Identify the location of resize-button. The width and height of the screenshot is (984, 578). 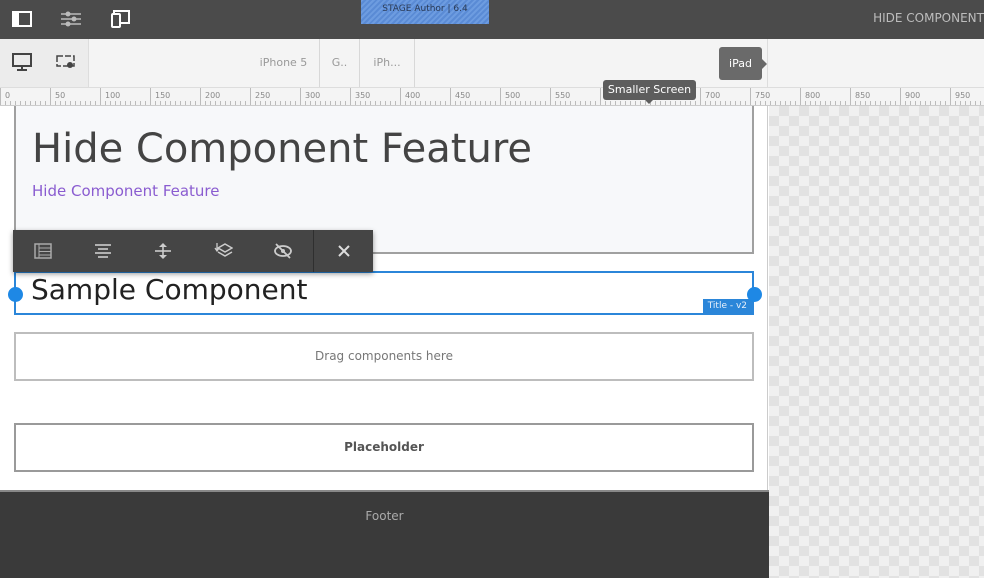
(163, 251).